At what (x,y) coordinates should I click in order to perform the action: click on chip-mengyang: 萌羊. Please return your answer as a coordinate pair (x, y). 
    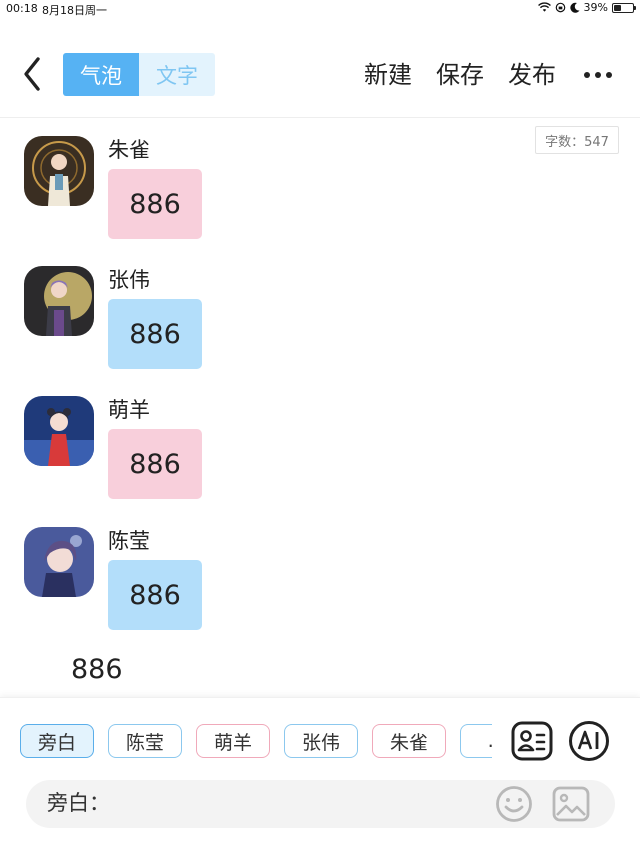
    Looking at the image, I should click on (233, 741).